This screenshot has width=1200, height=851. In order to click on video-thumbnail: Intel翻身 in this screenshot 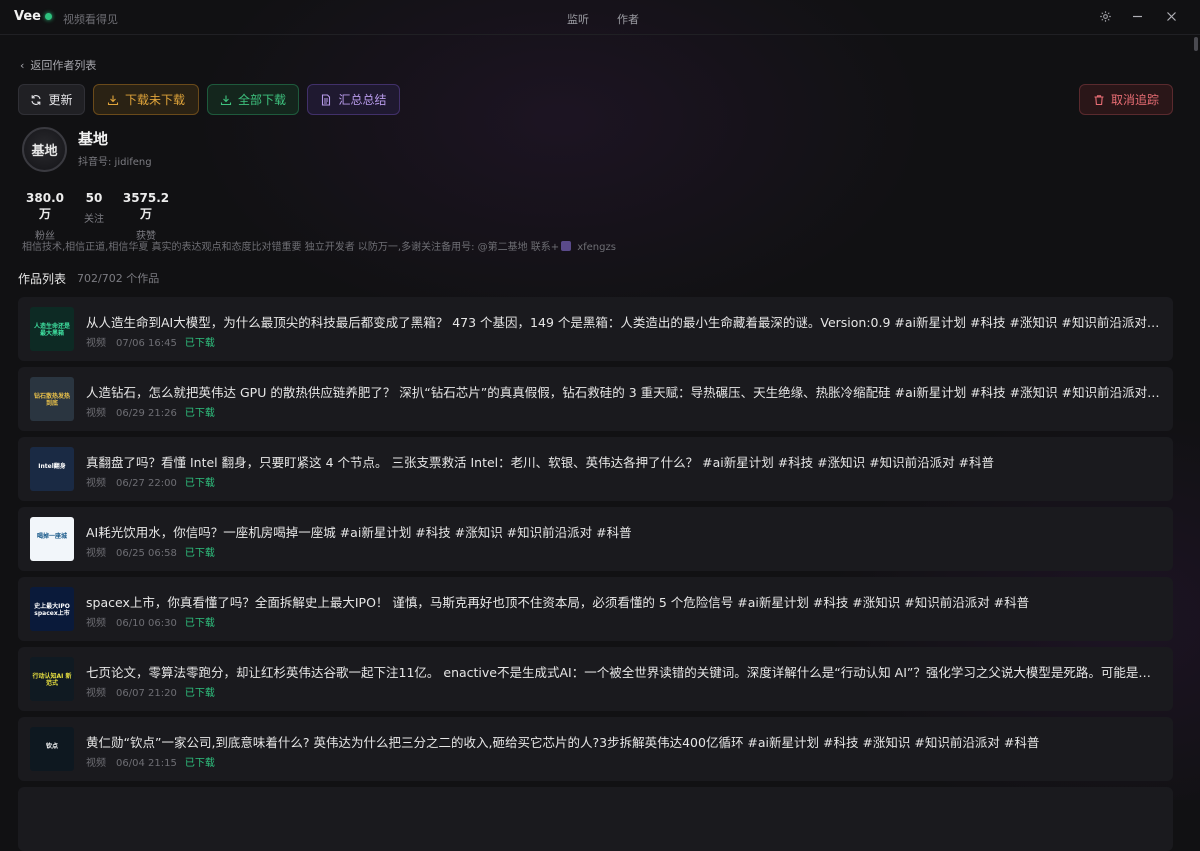, I will do `click(52, 469)`.